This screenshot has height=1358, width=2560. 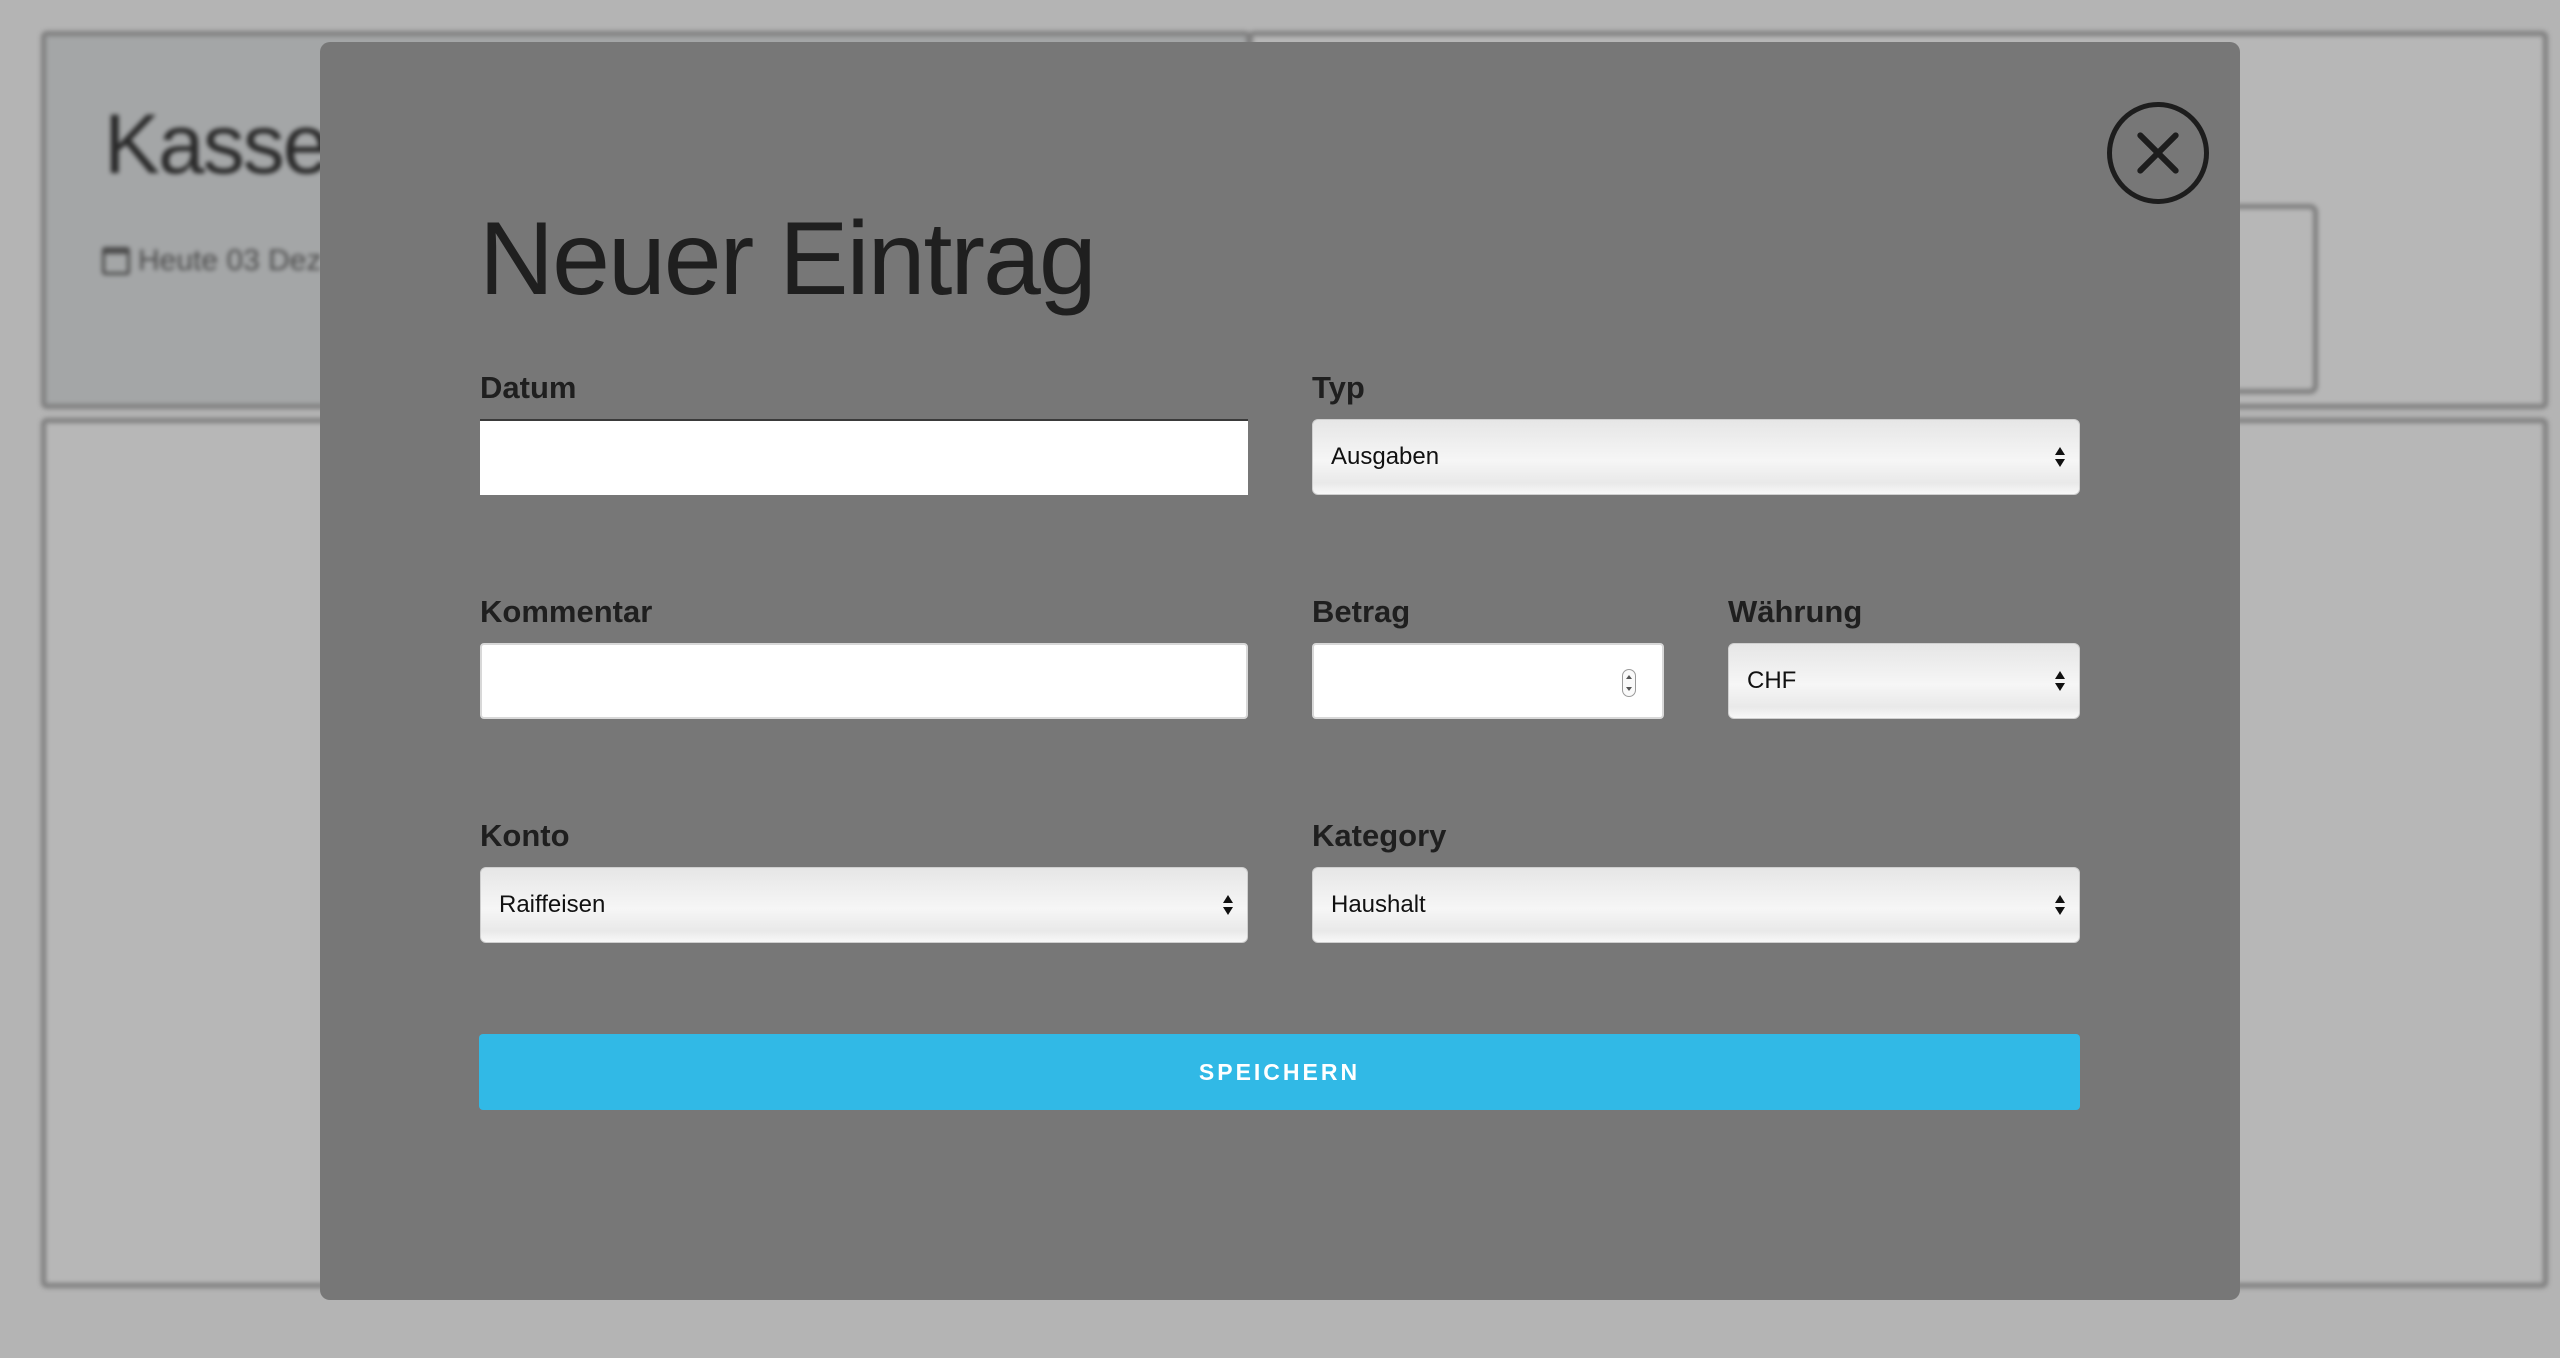 I want to click on waehrung-label: Währung, so click(x=1795, y=611).